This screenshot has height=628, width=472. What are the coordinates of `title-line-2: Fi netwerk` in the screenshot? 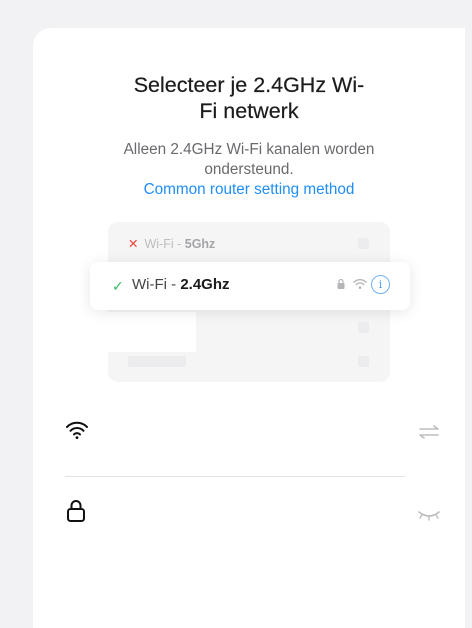 It's located at (249, 111).